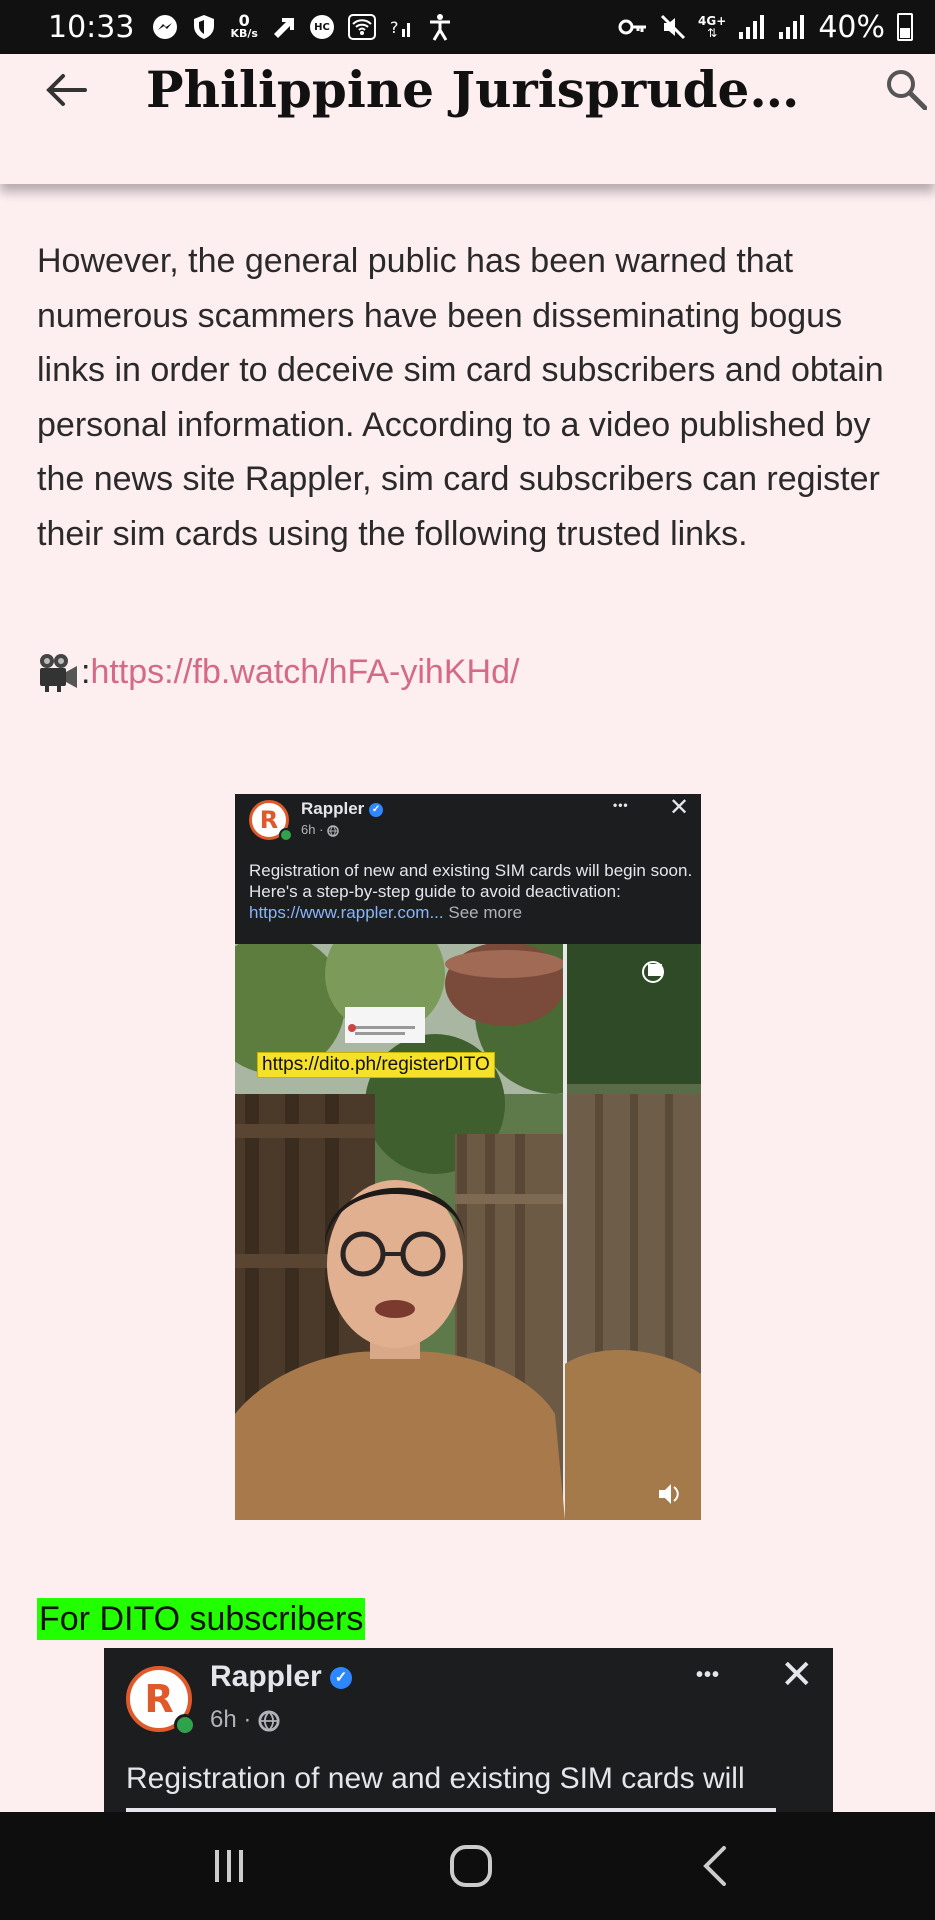 The height and width of the screenshot is (1920, 935). I want to click on home-icon, so click(471, 1866).